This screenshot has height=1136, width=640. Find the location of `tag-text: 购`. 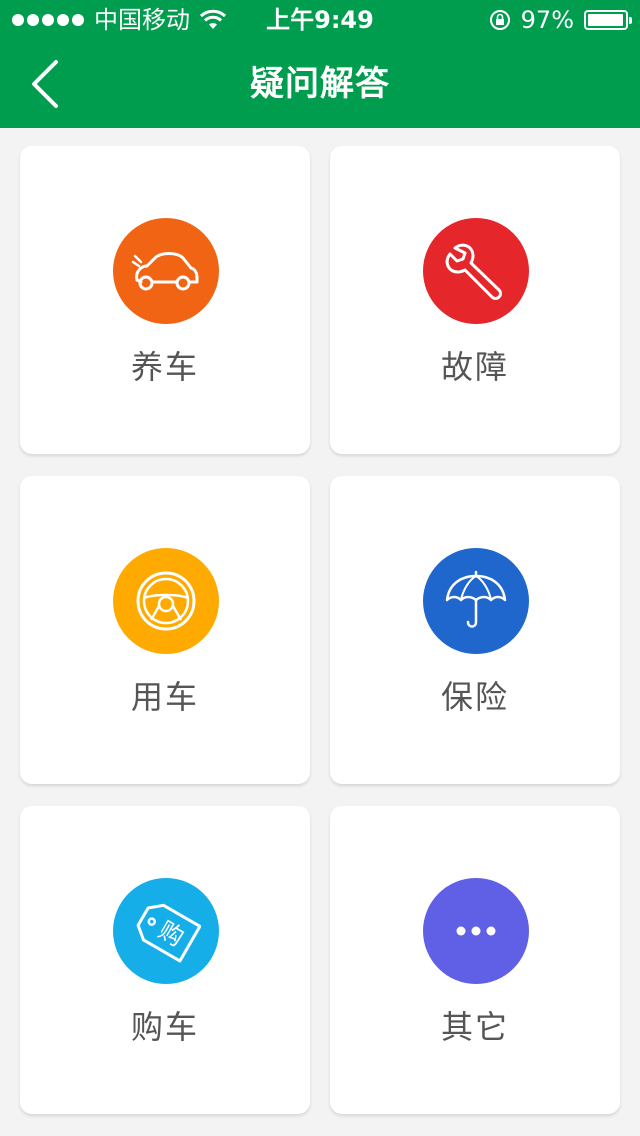

tag-text: 购 is located at coordinates (171, 934).